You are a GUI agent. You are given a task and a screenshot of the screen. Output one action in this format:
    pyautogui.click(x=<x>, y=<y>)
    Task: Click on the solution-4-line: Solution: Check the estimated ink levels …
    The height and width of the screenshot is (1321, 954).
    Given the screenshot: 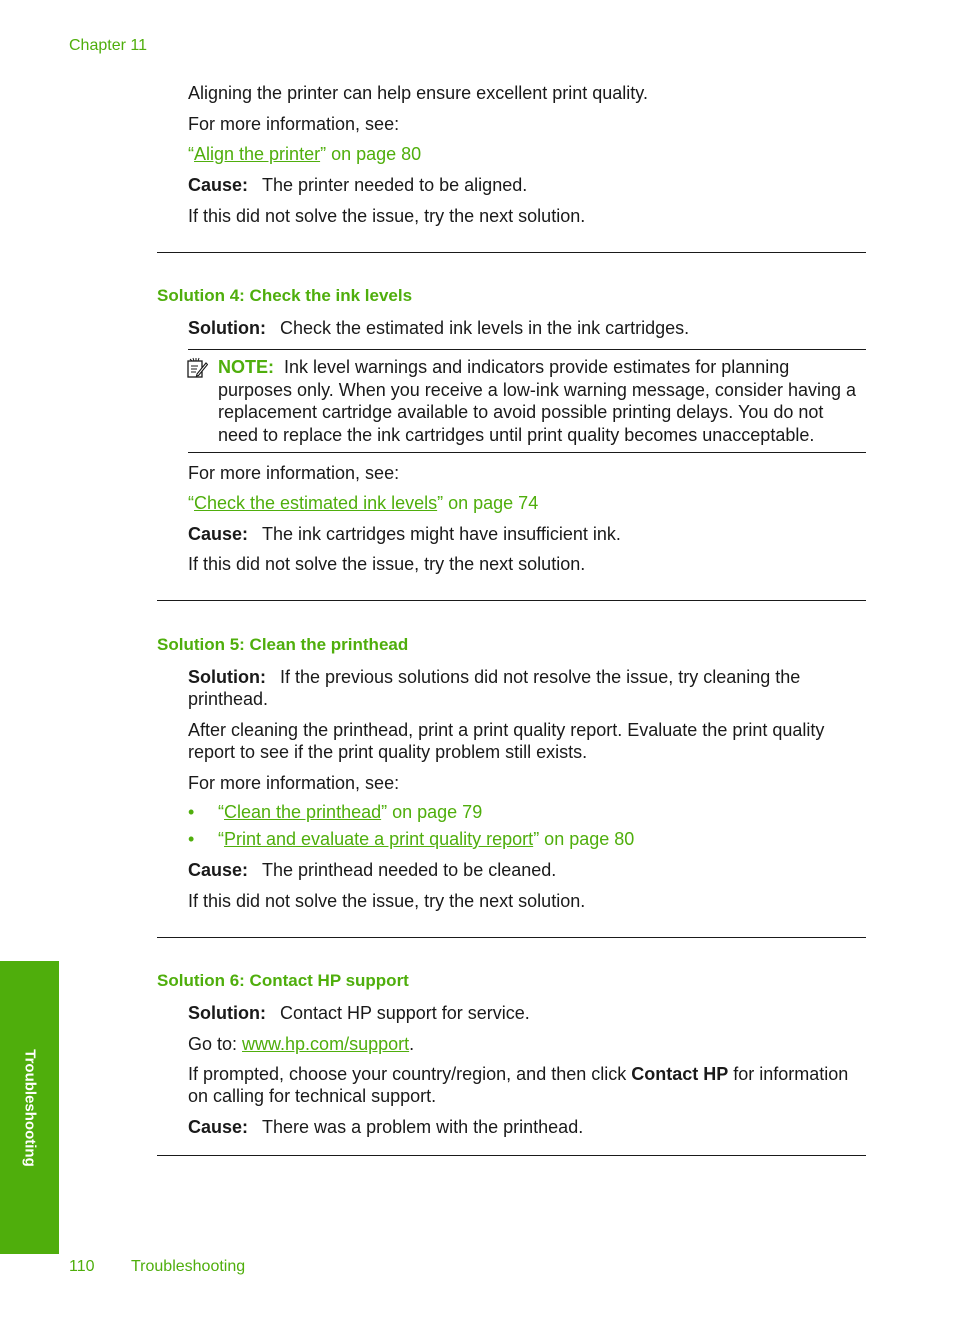 What is the action you would take?
    pyautogui.click(x=438, y=328)
    